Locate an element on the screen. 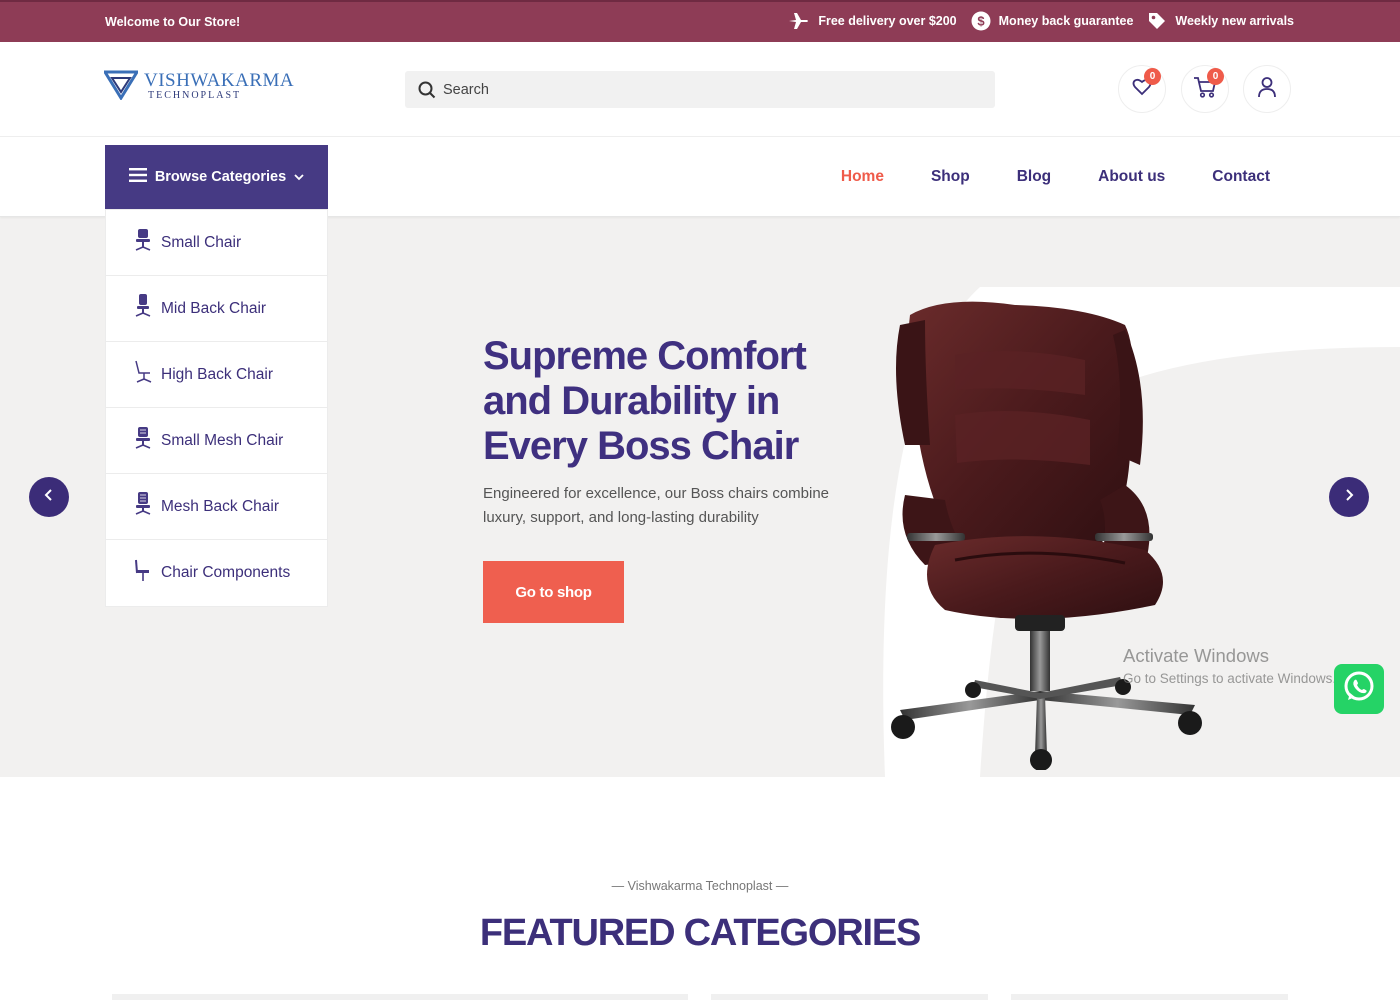 This screenshot has height=1000, width=1400. category-label: Mid Back Chair is located at coordinates (214, 308).